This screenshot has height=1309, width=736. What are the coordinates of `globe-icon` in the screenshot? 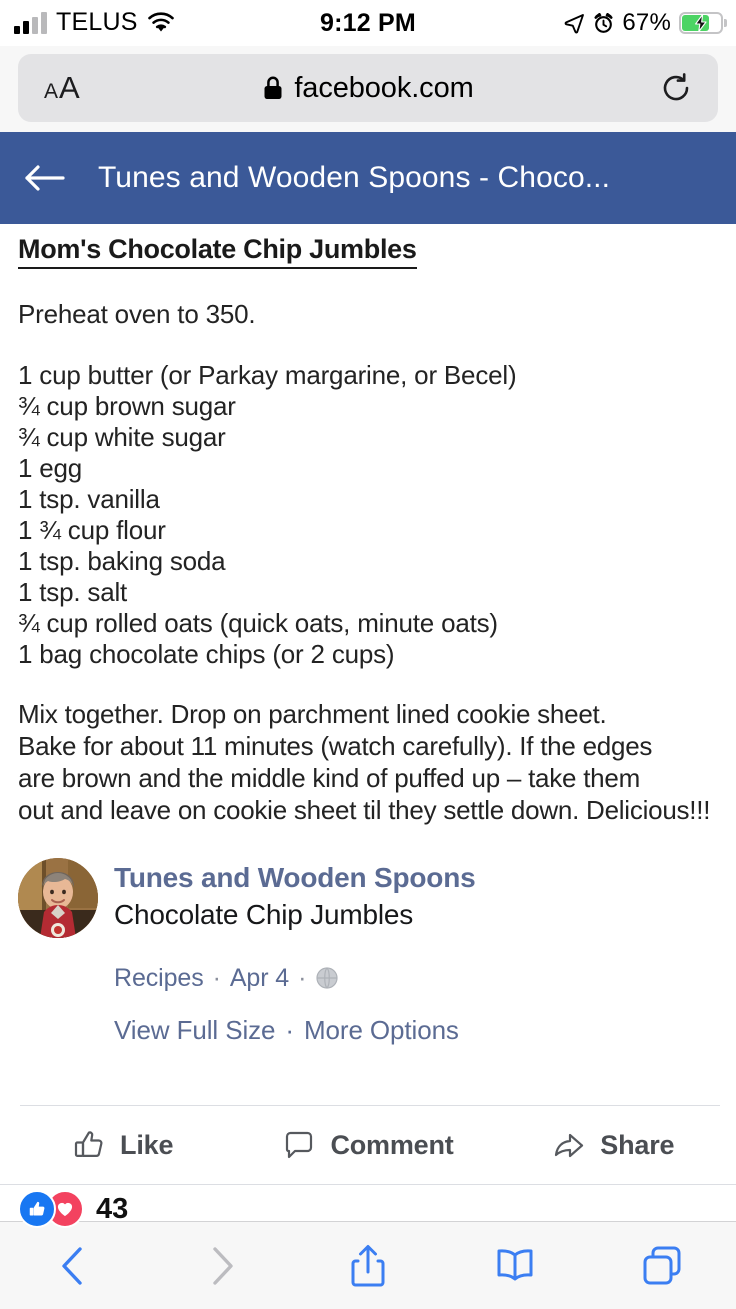 It's located at (327, 978).